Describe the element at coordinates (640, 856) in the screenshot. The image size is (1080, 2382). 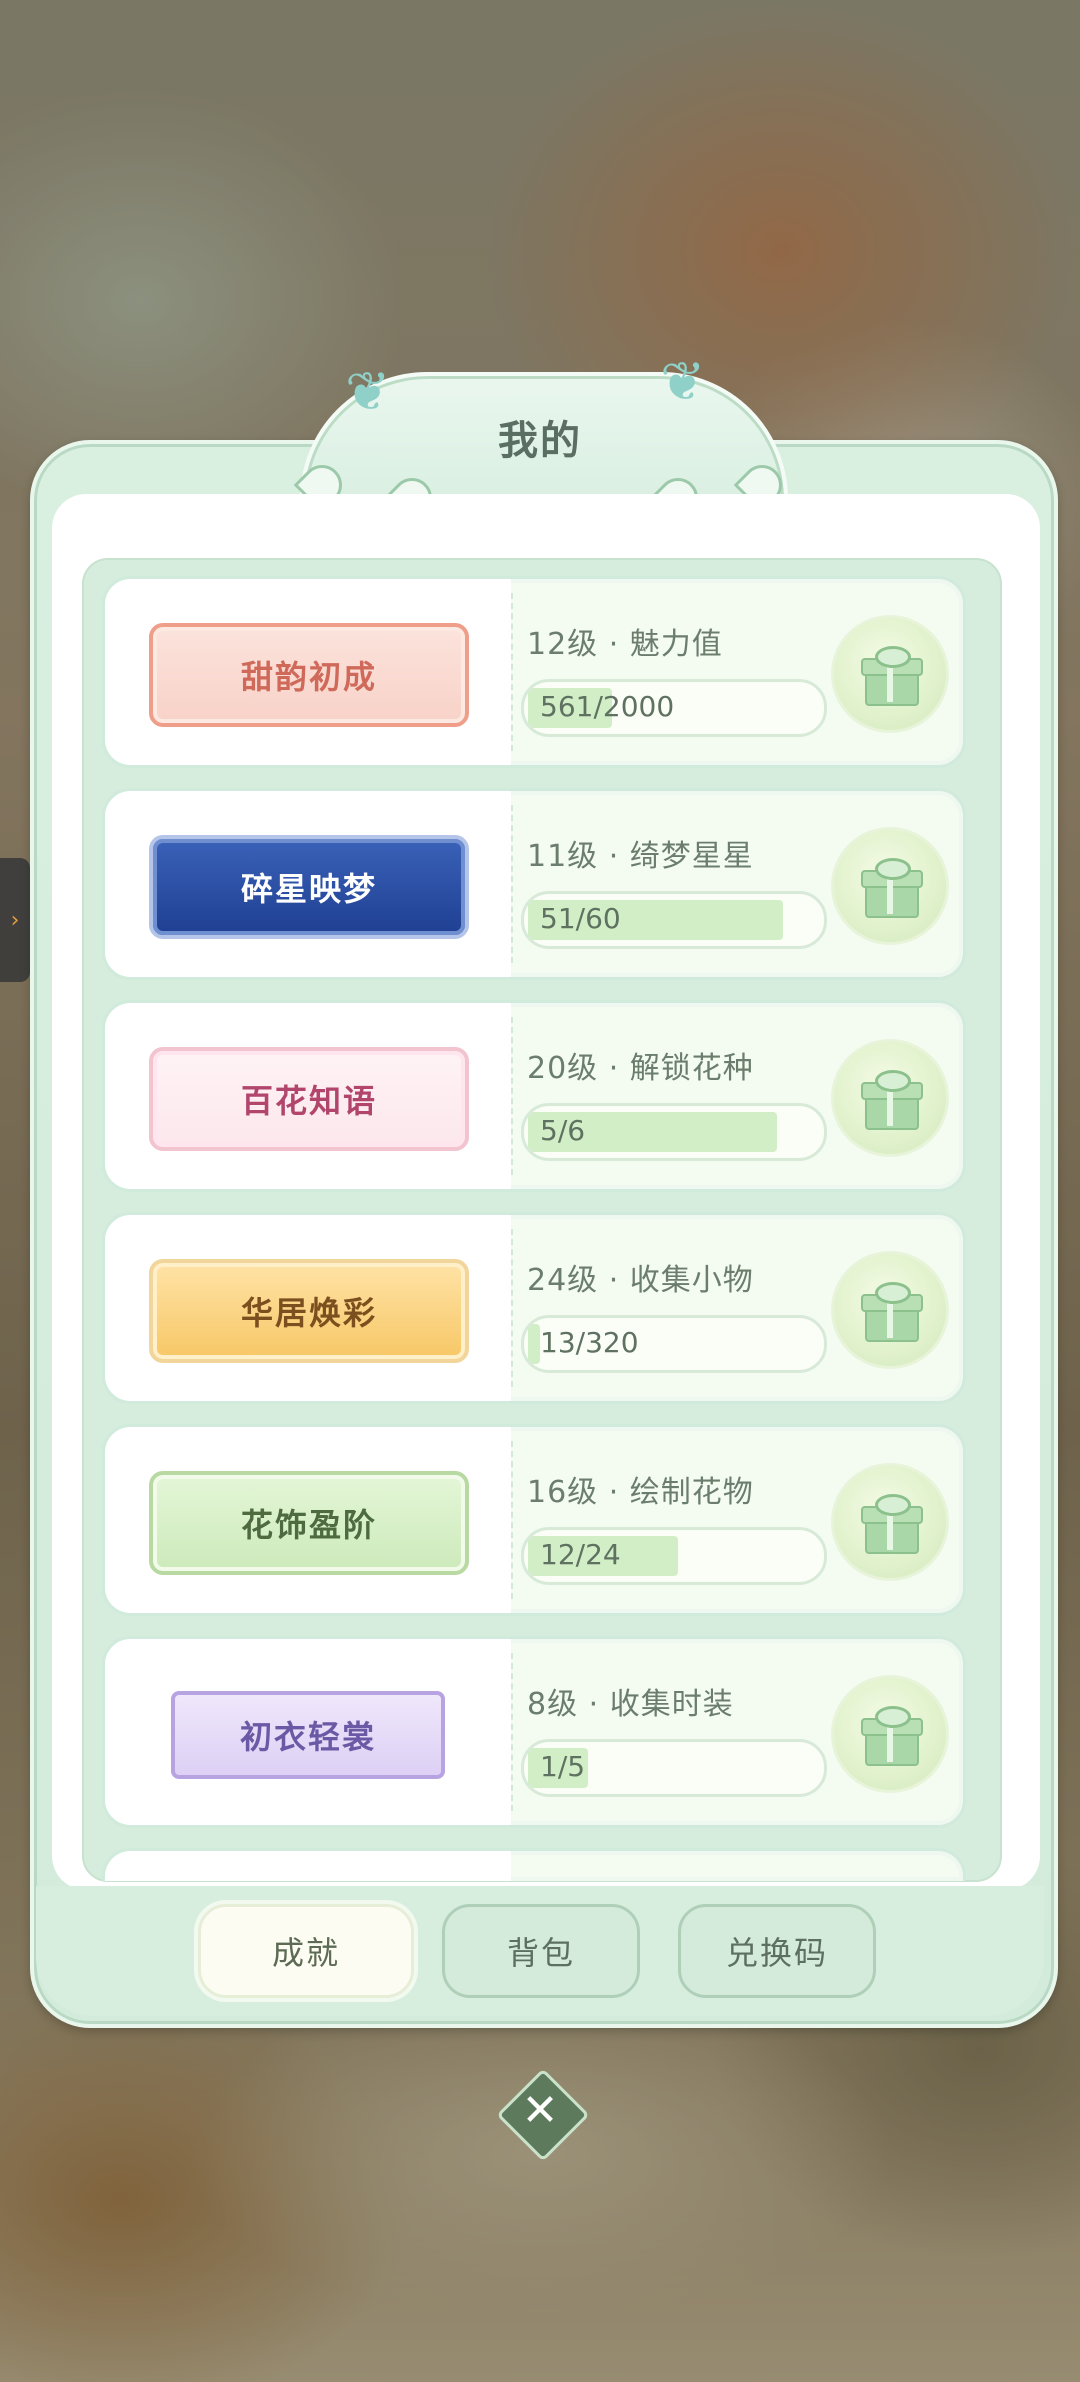
I see `achievement-title: 11级 · 绮梦星星` at that location.